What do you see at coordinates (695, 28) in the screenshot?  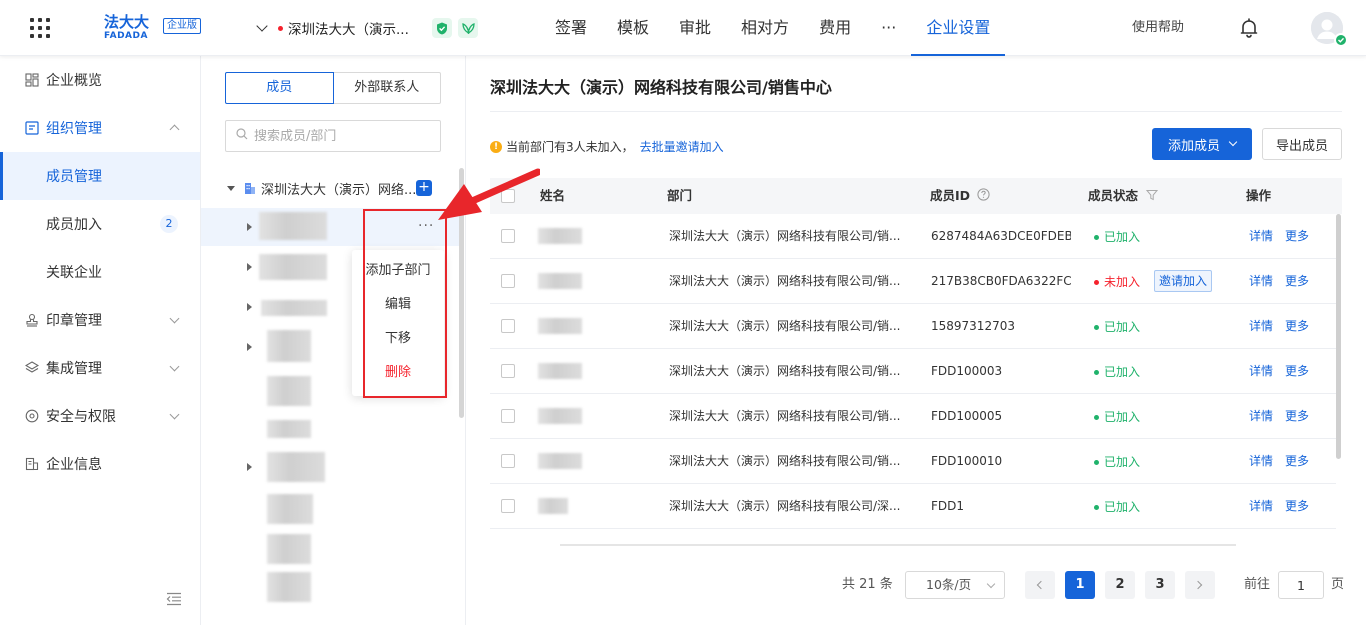 I see `nav-approval: 审批` at bounding box center [695, 28].